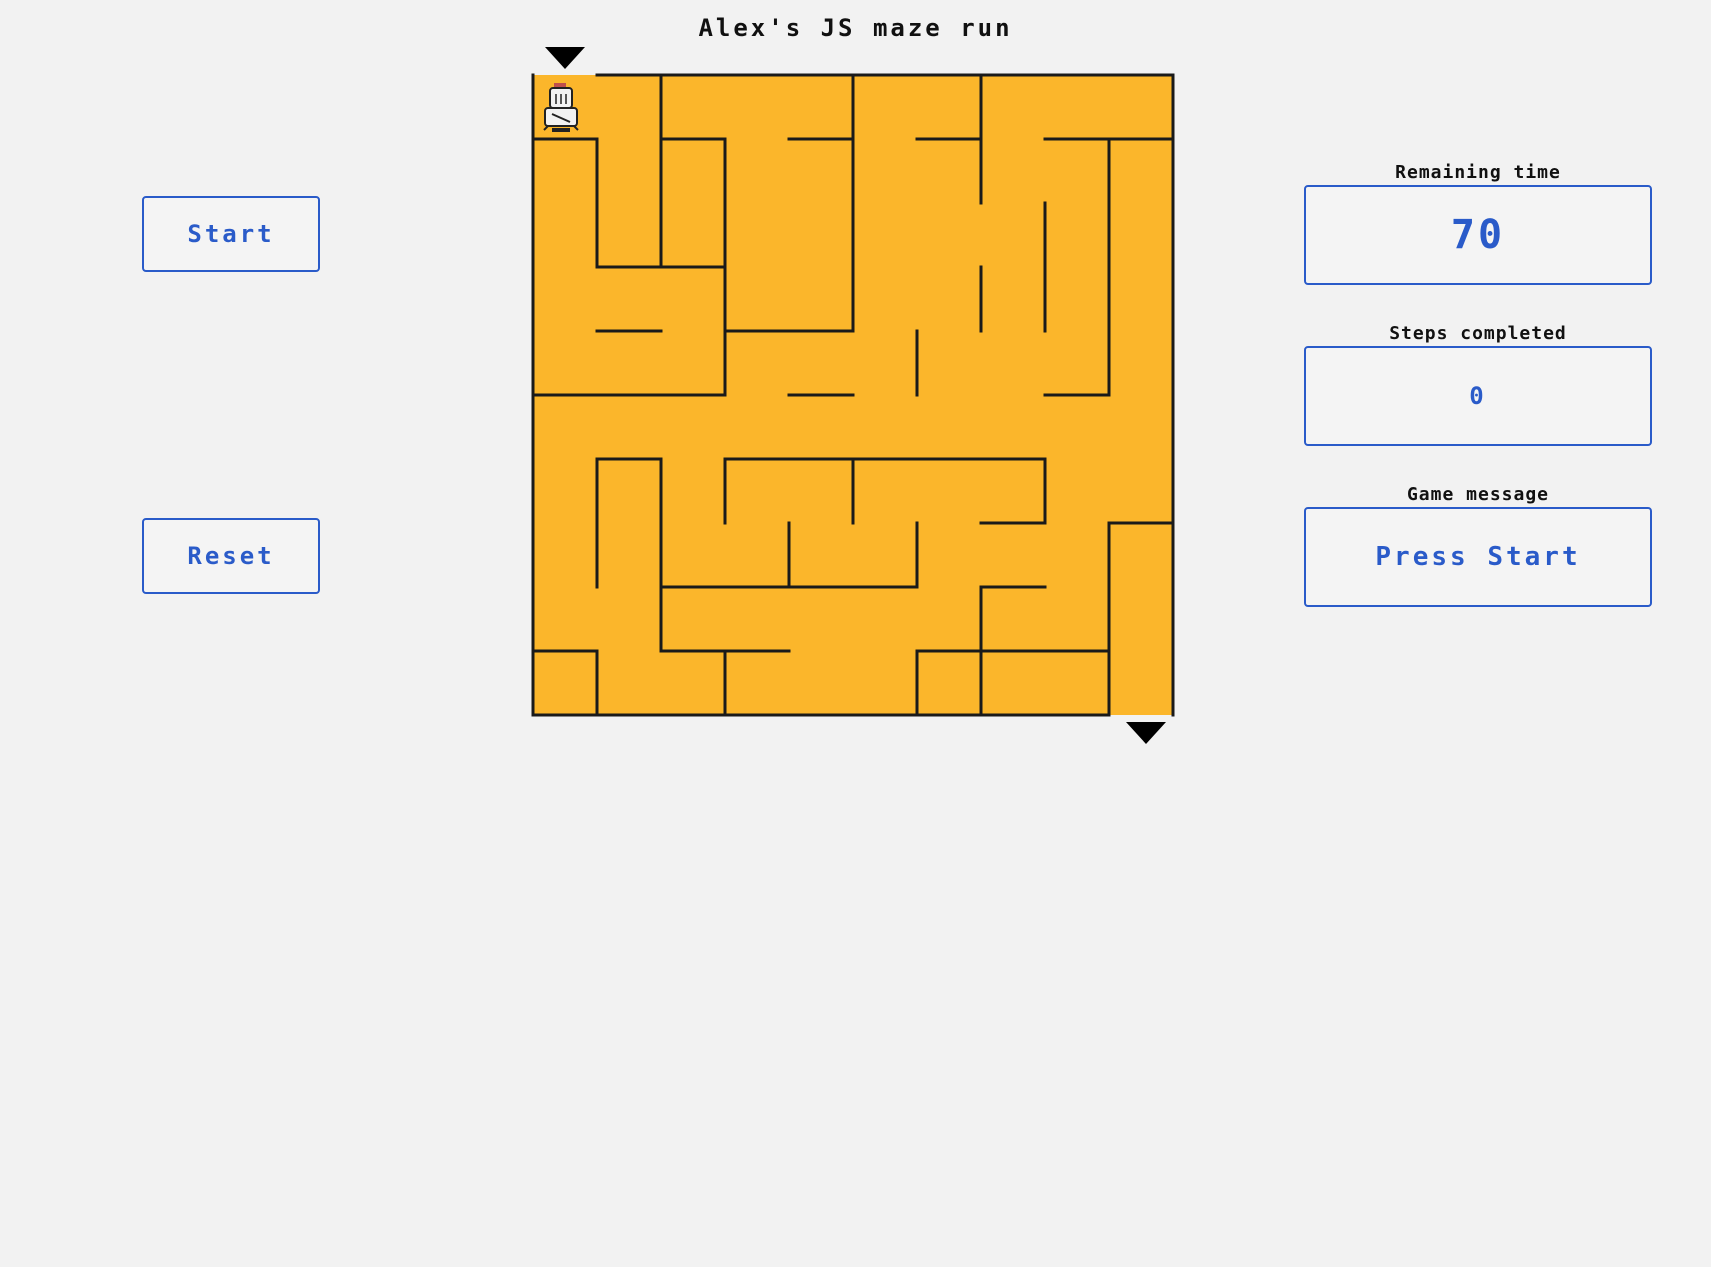 This screenshot has height=1267, width=1711. Describe the element at coordinates (1478, 333) in the screenshot. I see `steps-completed-label: Steps completed` at that location.